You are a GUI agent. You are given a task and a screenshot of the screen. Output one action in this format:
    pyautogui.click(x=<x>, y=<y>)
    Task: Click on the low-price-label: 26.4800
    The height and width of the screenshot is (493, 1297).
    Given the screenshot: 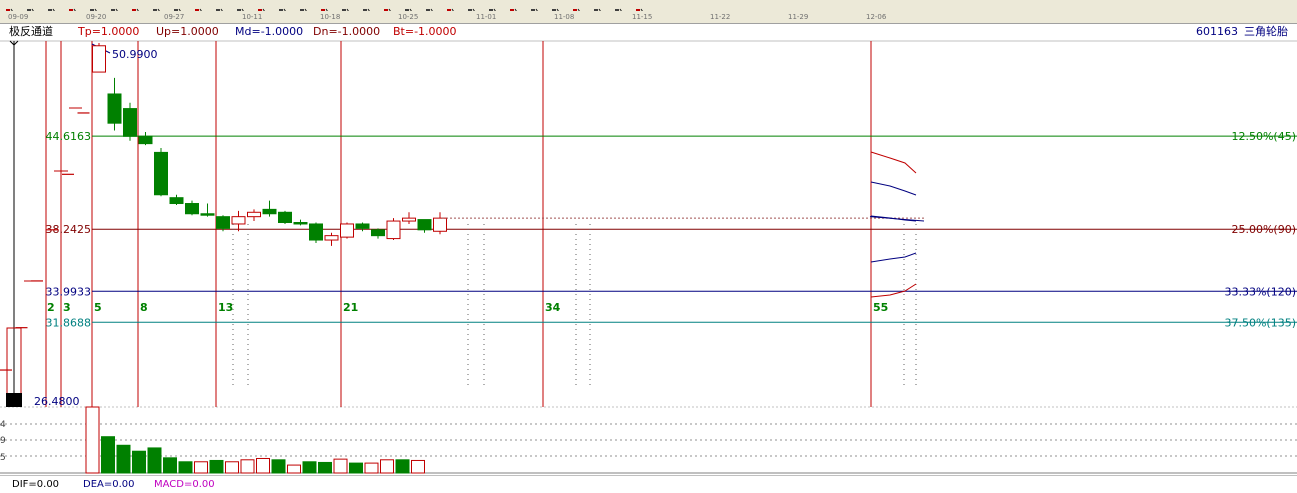 What is the action you would take?
    pyautogui.click(x=57, y=401)
    